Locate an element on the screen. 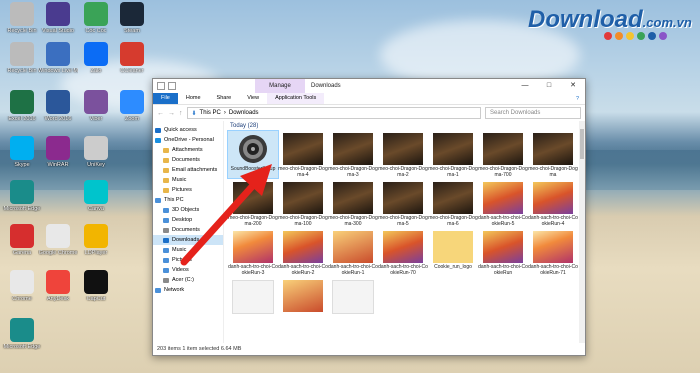 This screenshot has height=373, width=700. maximize-icon: □ is located at coordinates (549, 86).